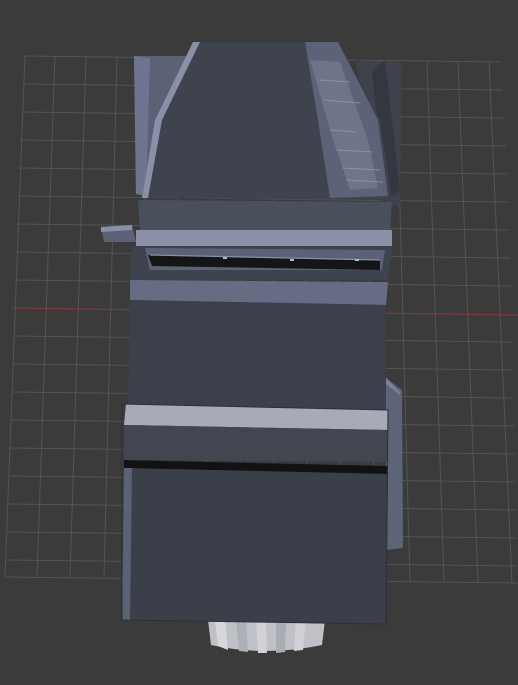 The width and height of the screenshot is (518, 685). What do you see at coordinates (118, 233) in the screenshot?
I see `side-knob` at bounding box center [118, 233].